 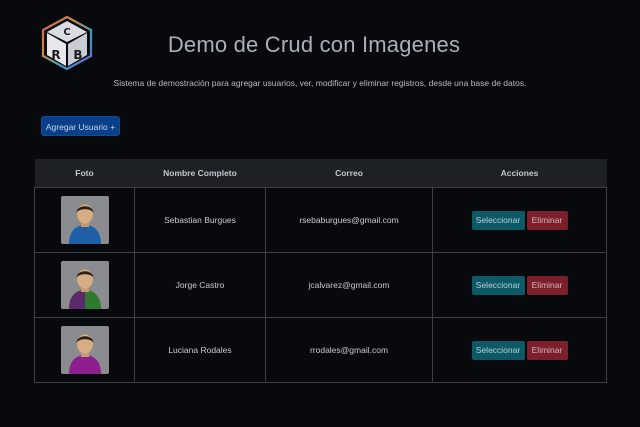 I want to click on email-cell: rsebaburgues@gmail.com, so click(x=349, y=220).